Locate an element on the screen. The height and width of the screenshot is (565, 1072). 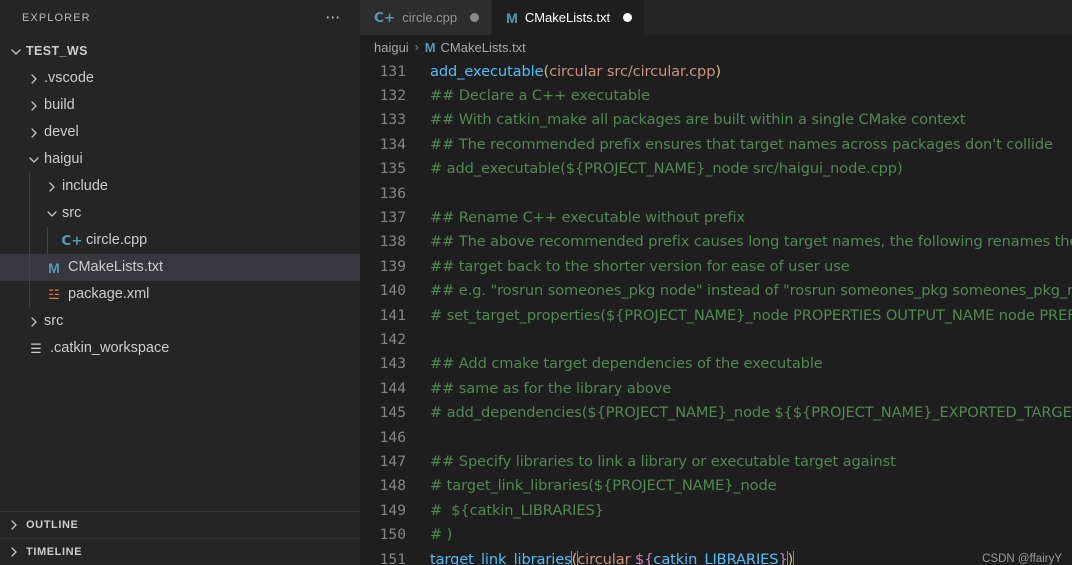
code-line: 150 # ) is located at coordinates (716, 534).